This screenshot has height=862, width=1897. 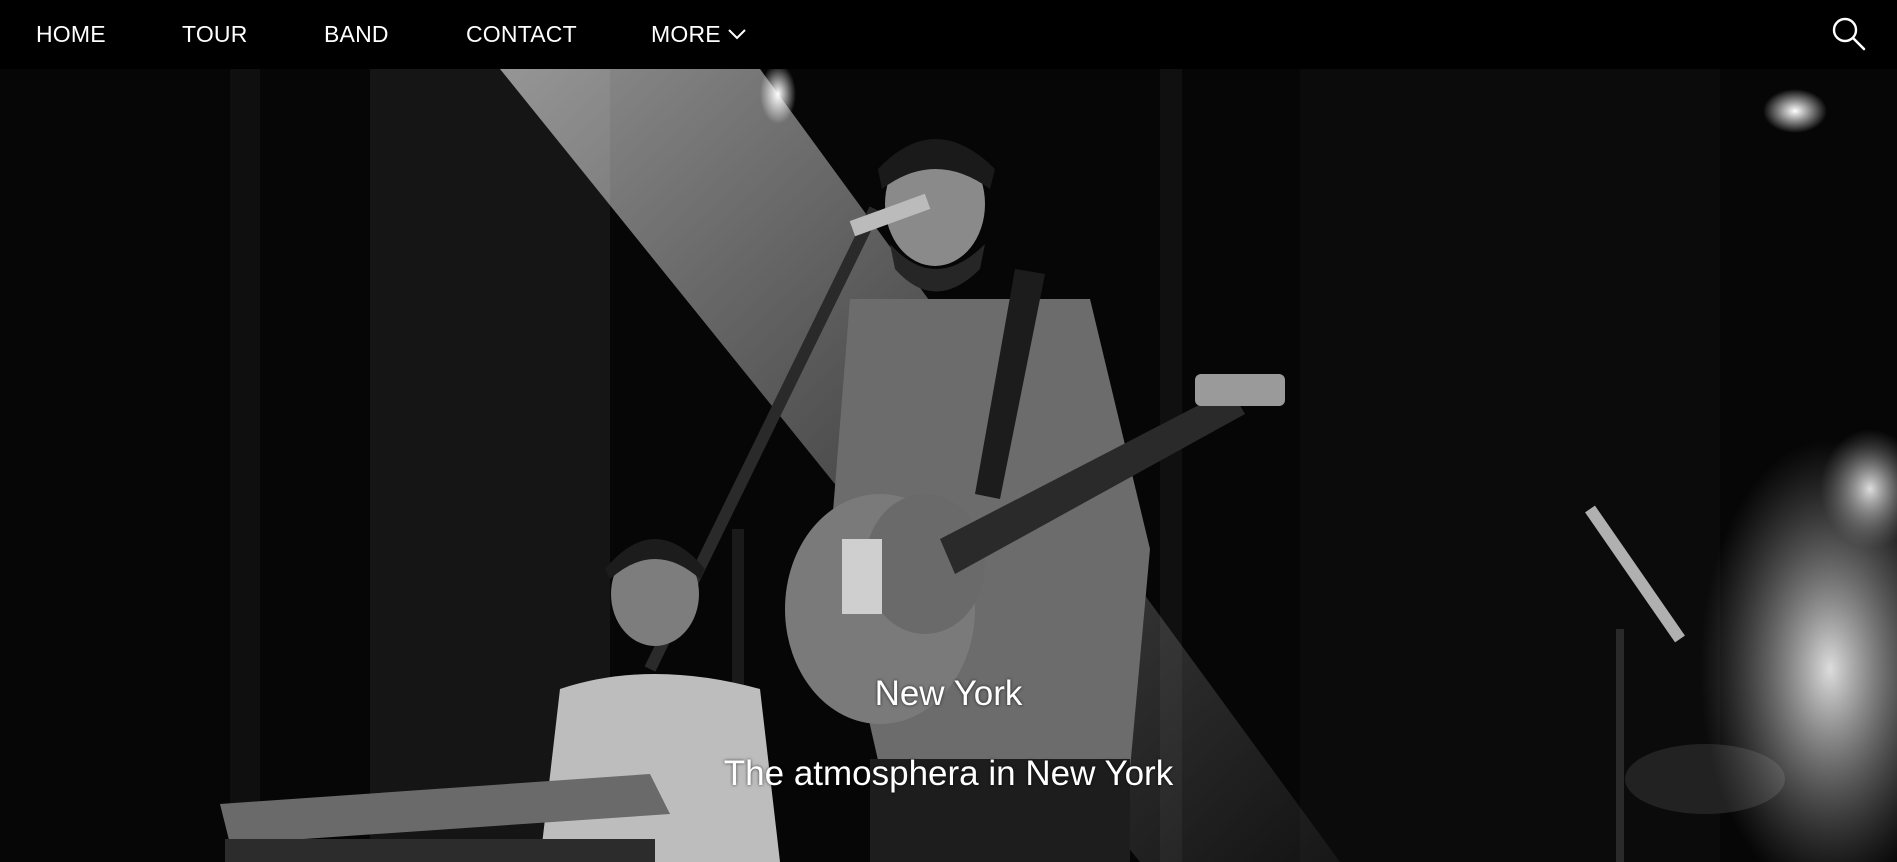 What do you see at coordinates (737, 34) in the screenshot?
I see `chevron-down-icon` at bounding box center [737, 34].